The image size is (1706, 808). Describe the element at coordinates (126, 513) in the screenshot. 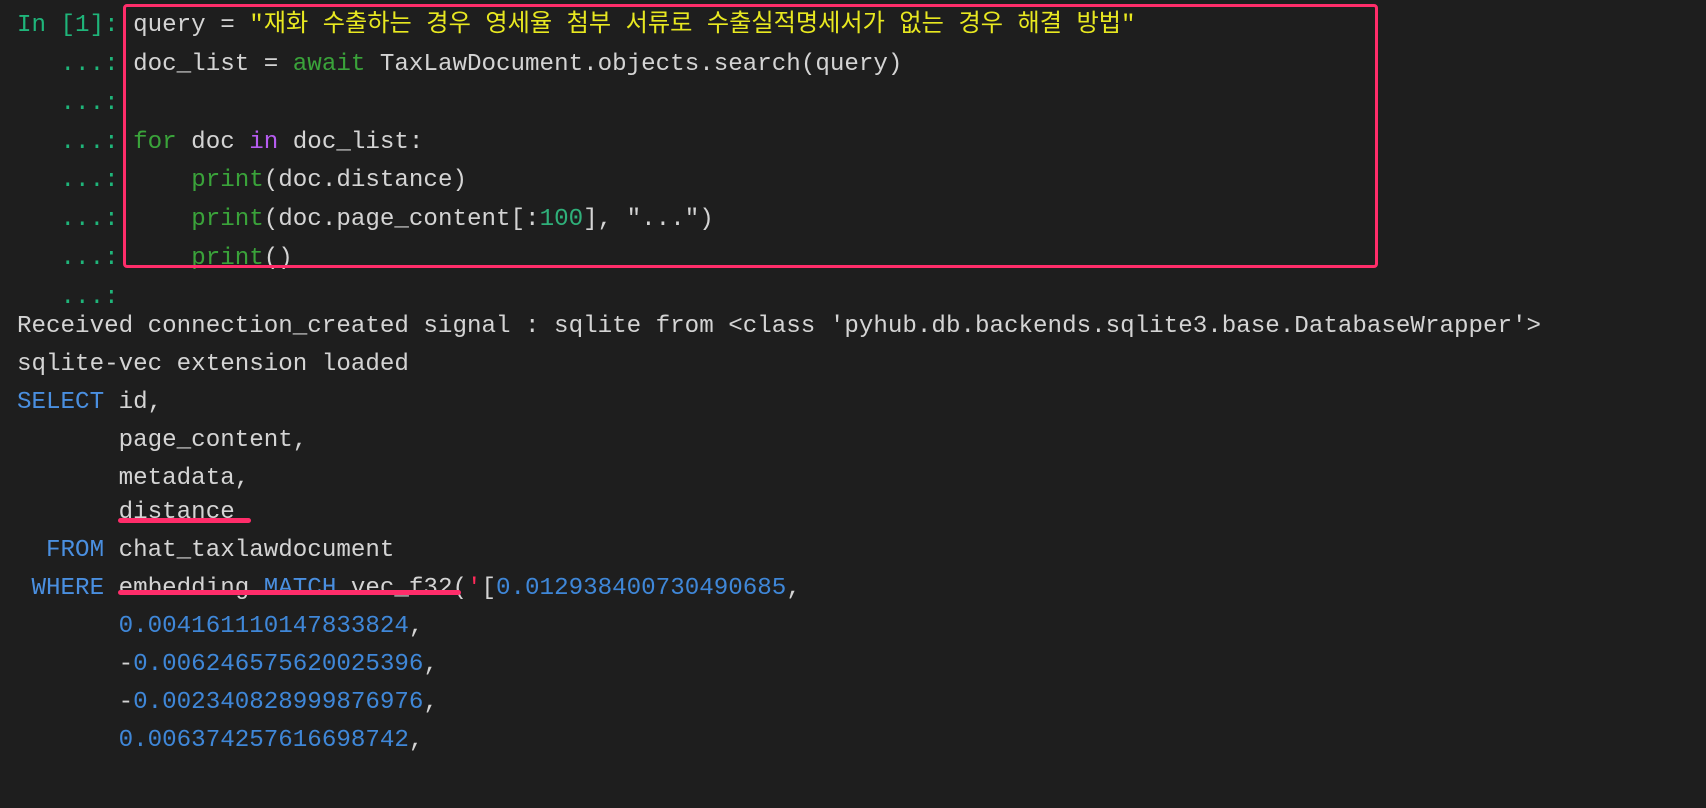

I see `terminal-line: distance` at that location.